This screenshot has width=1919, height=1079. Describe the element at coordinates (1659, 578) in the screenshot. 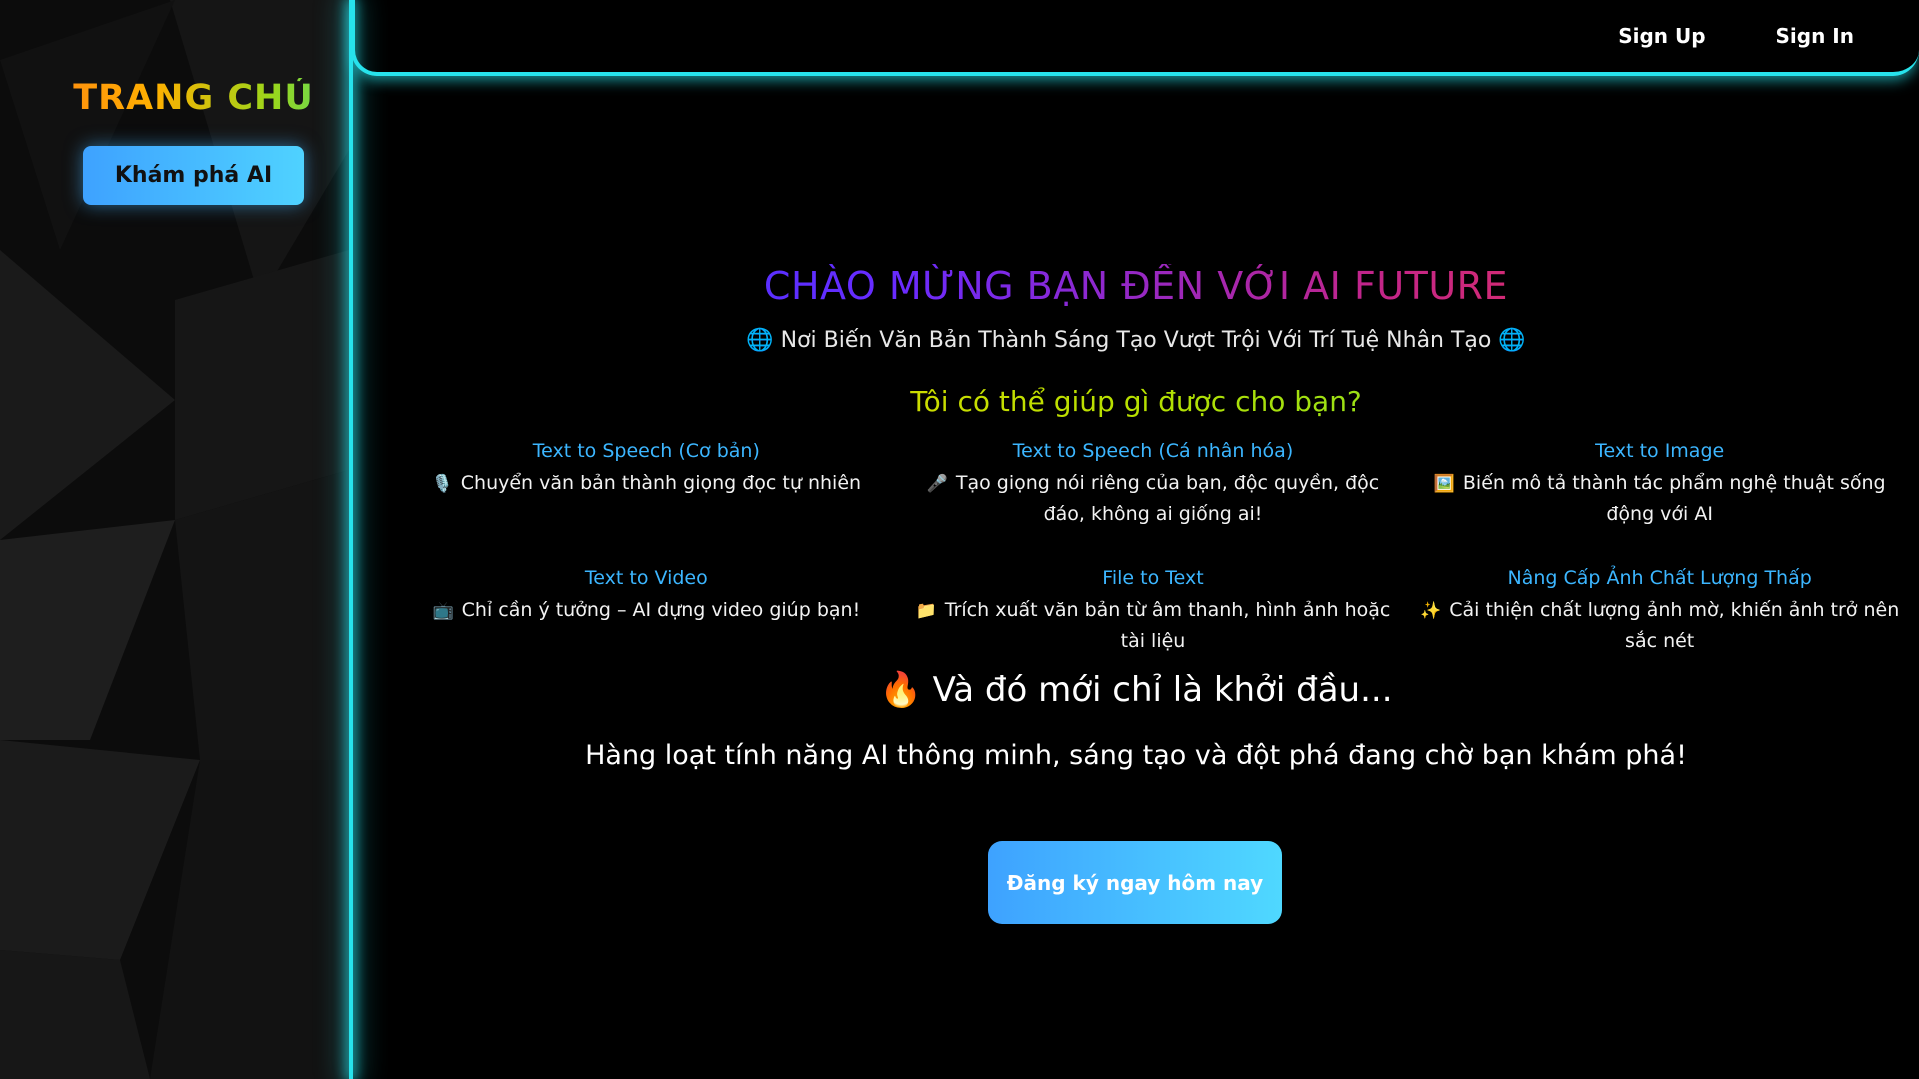

I see `feature-title: Nâng Cấp Ảnh Chất Lượng Thấp` at that location.